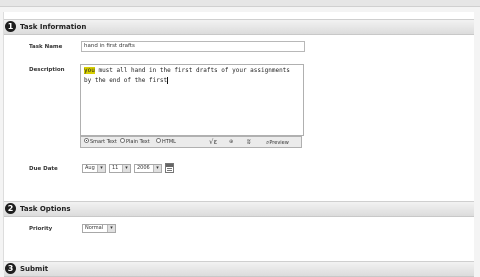  Describe the element at coordinates (231, 142) in the screenshot. I see `attachment-icon: ⊕` at that location.